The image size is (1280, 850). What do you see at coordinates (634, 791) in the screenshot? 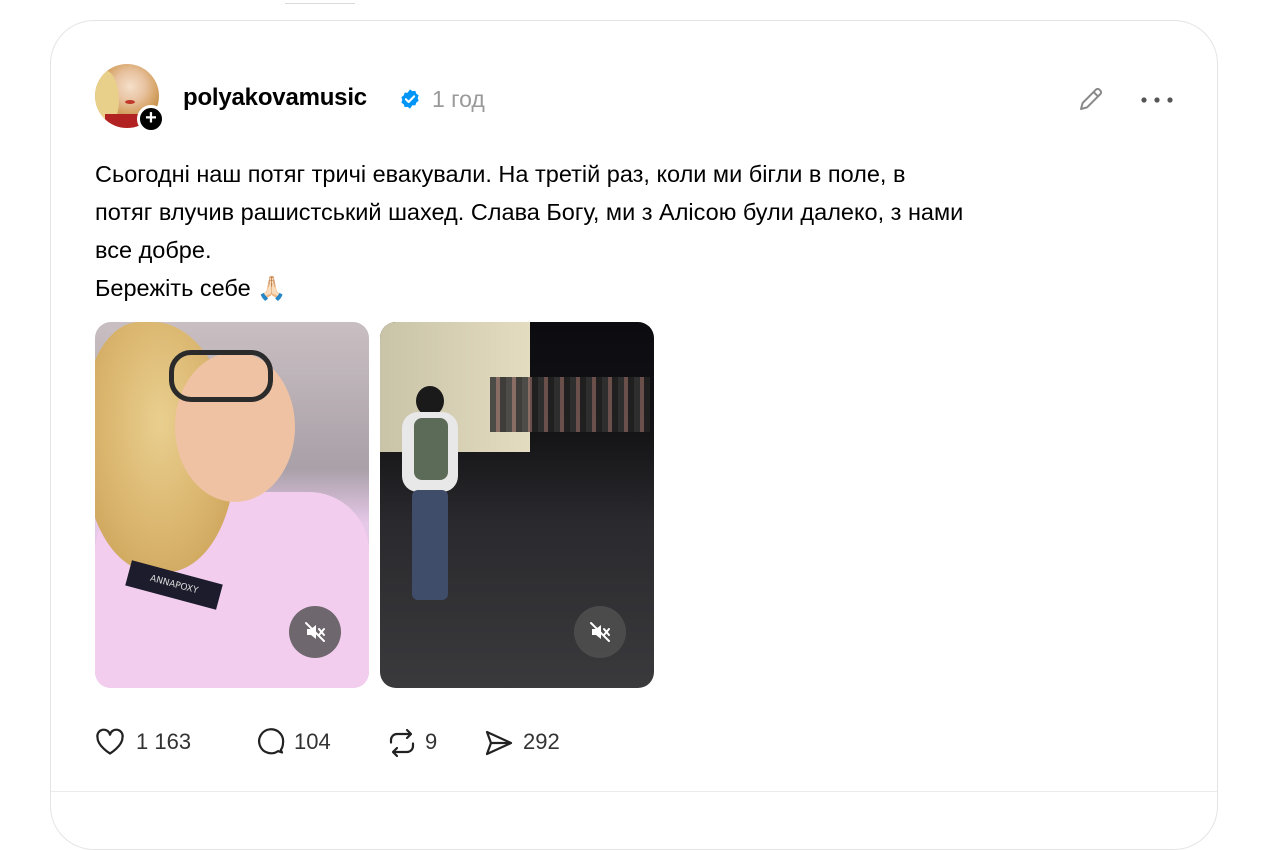
I see `card-divider` at bounding box center [634, 791].